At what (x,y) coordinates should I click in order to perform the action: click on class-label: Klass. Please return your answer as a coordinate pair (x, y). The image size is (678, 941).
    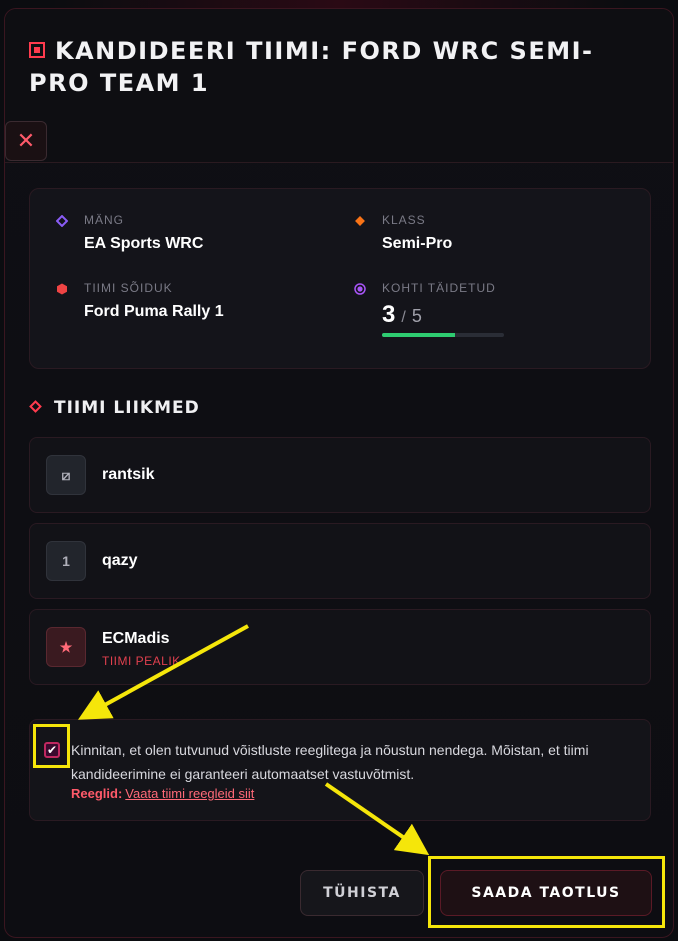
    Looking at the image, I should click on (404, 220).